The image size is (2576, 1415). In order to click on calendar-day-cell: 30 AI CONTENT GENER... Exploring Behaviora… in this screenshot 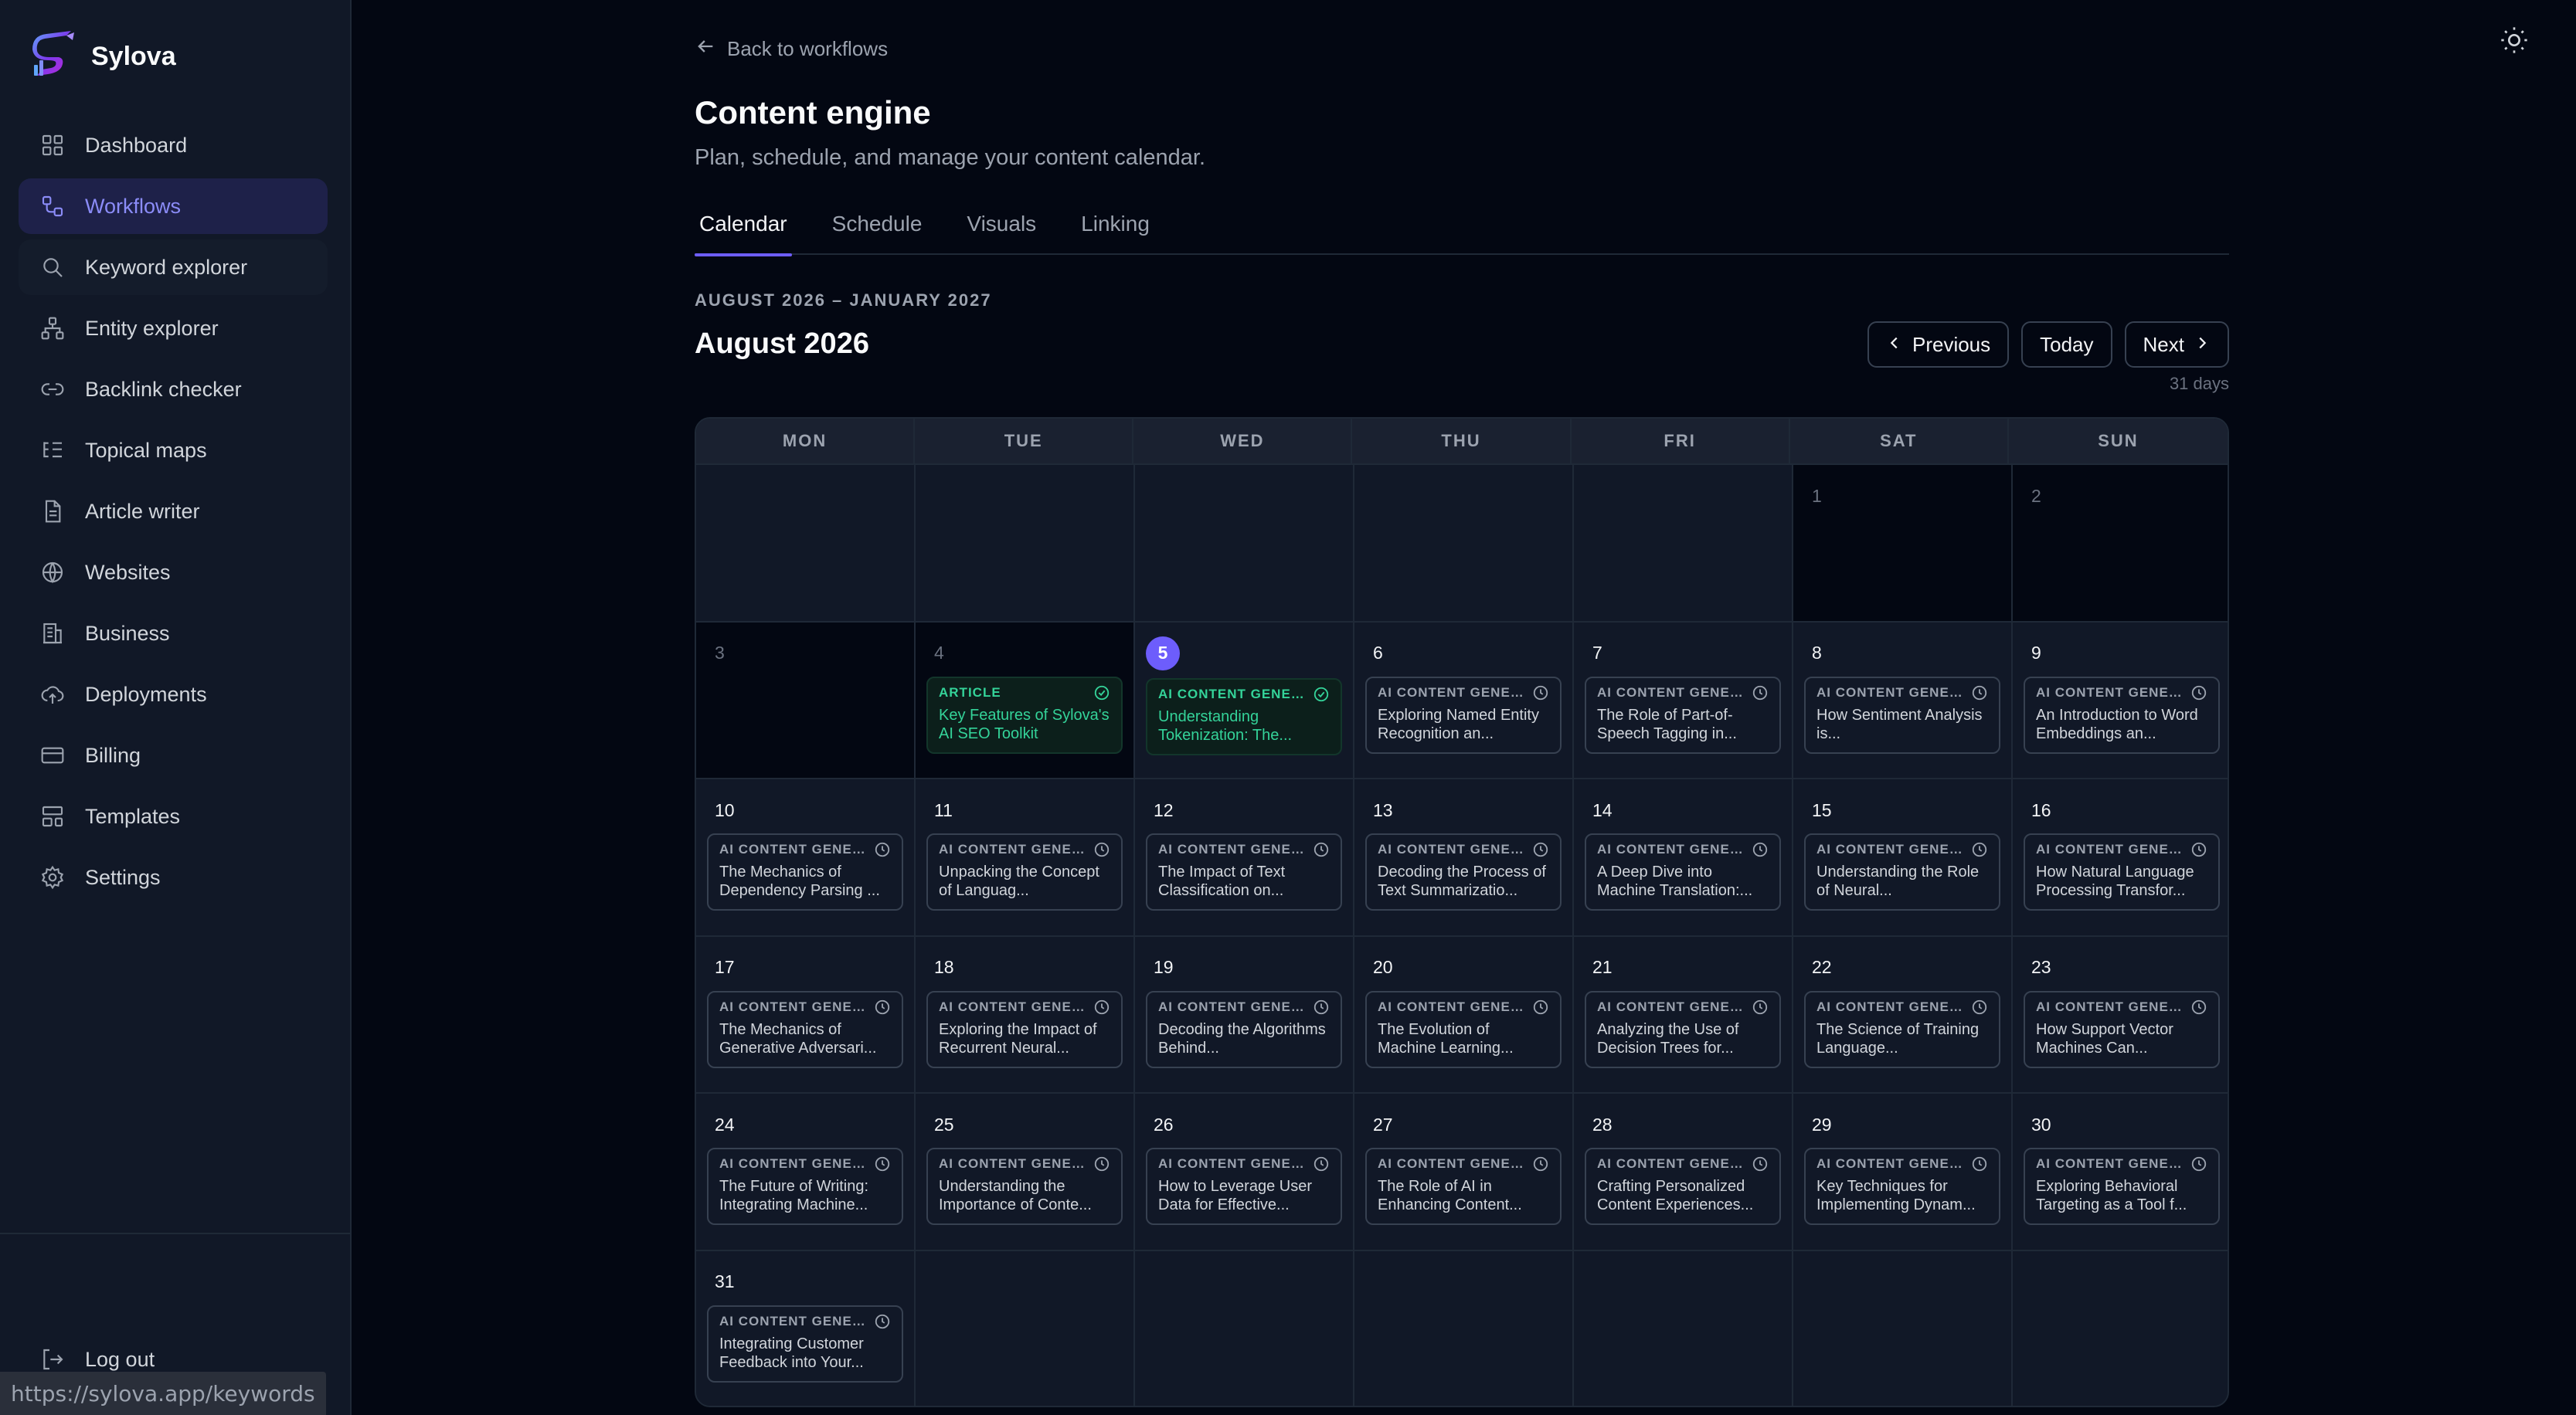, I will do `click(2120, 1172)`.